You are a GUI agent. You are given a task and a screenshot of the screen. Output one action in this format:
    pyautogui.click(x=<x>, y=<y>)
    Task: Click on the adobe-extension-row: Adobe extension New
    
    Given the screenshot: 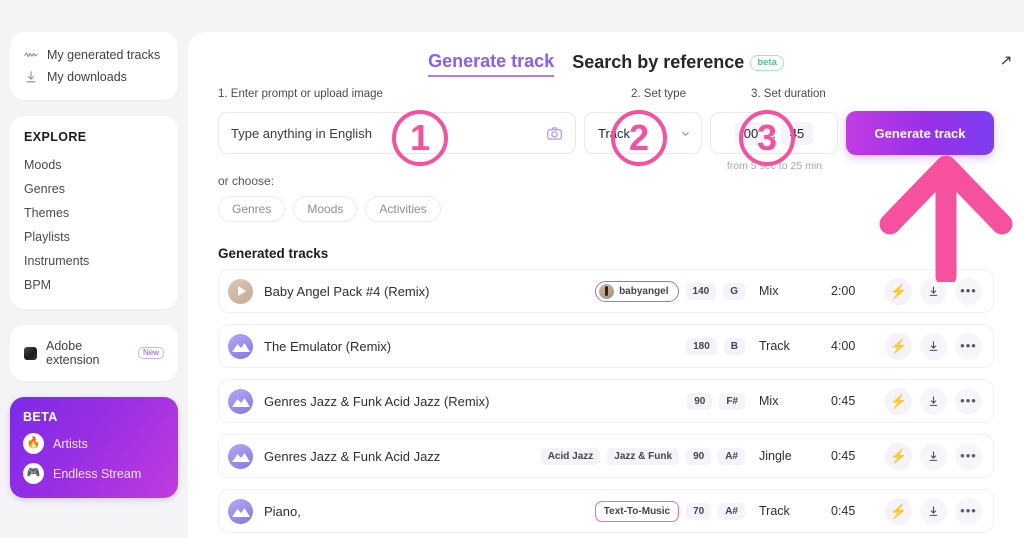 What is the action you would take?
    pyautogui.click(x=94, y=353)
    